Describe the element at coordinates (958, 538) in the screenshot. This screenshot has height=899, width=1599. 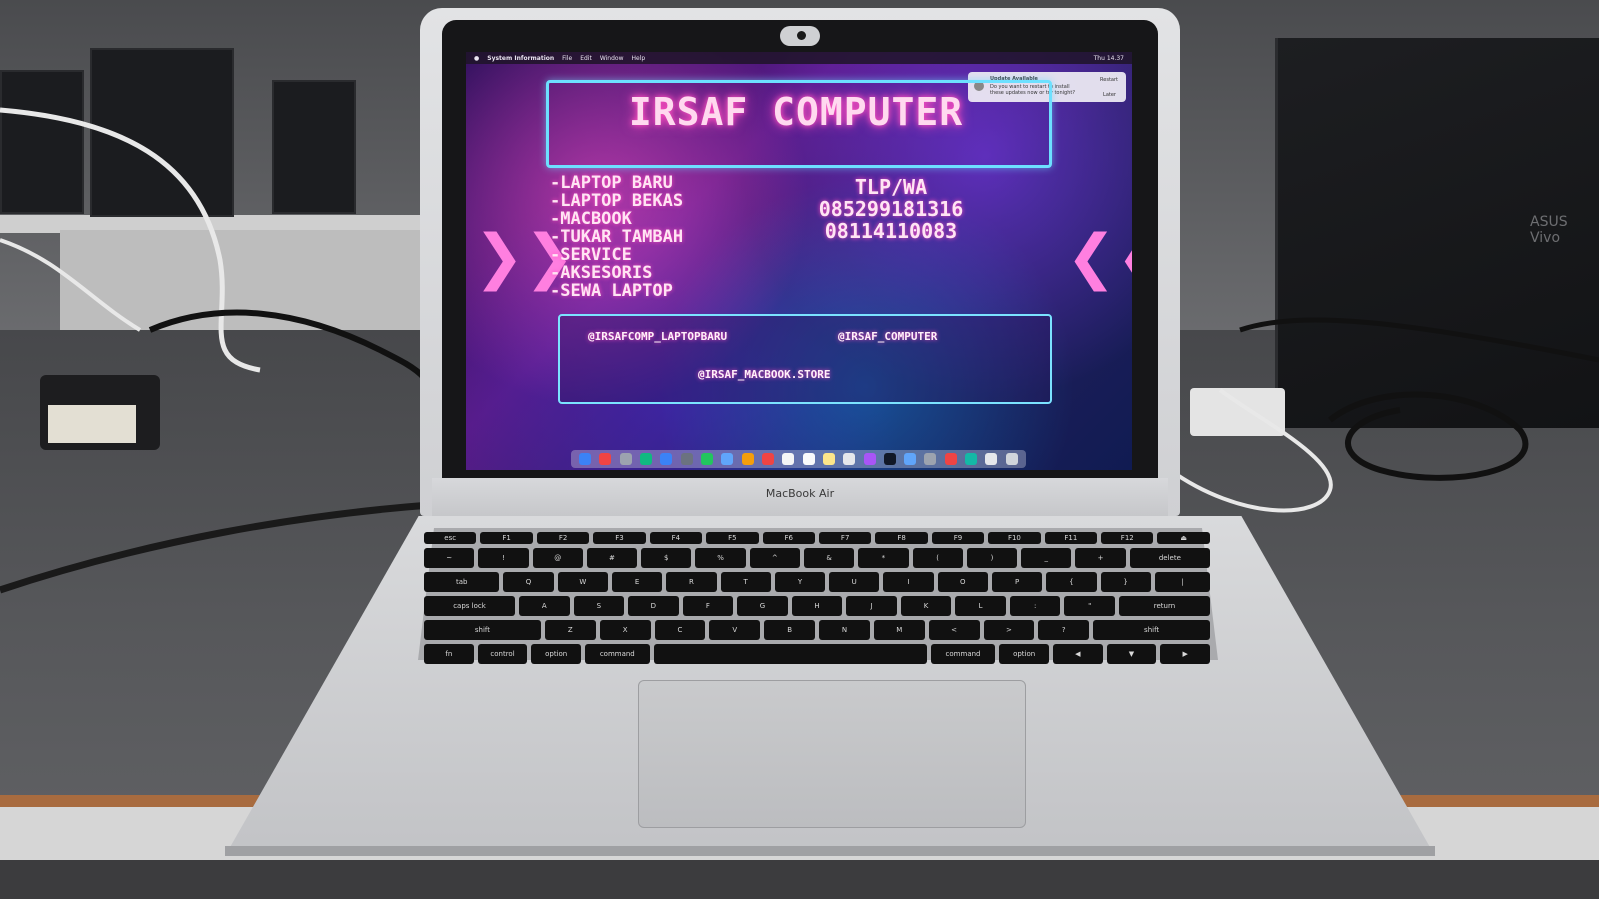
I see `key: F9` at that location.